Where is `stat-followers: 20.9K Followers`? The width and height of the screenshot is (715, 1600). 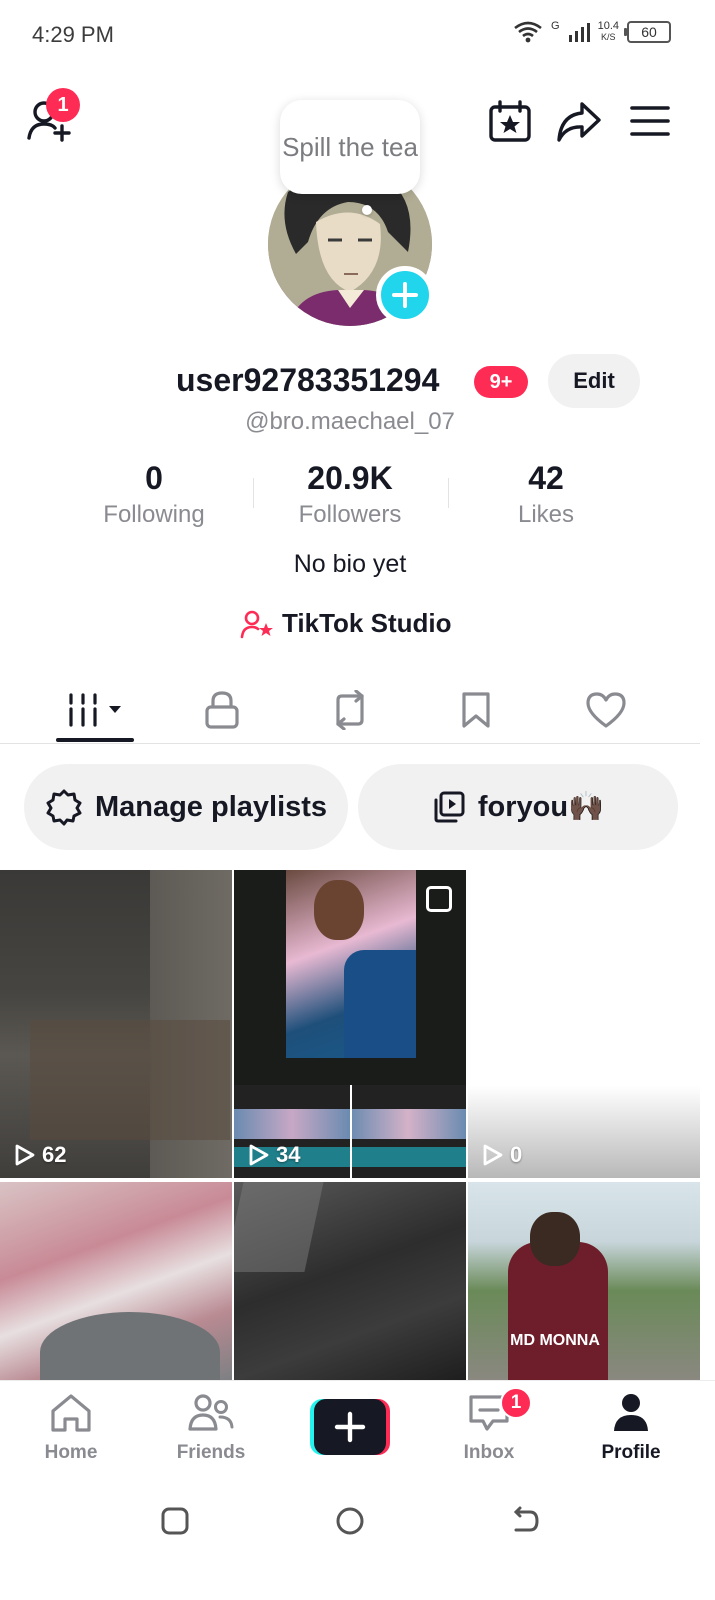 stat-followers: 20.9K Followers is located at coordinates (350, 494).